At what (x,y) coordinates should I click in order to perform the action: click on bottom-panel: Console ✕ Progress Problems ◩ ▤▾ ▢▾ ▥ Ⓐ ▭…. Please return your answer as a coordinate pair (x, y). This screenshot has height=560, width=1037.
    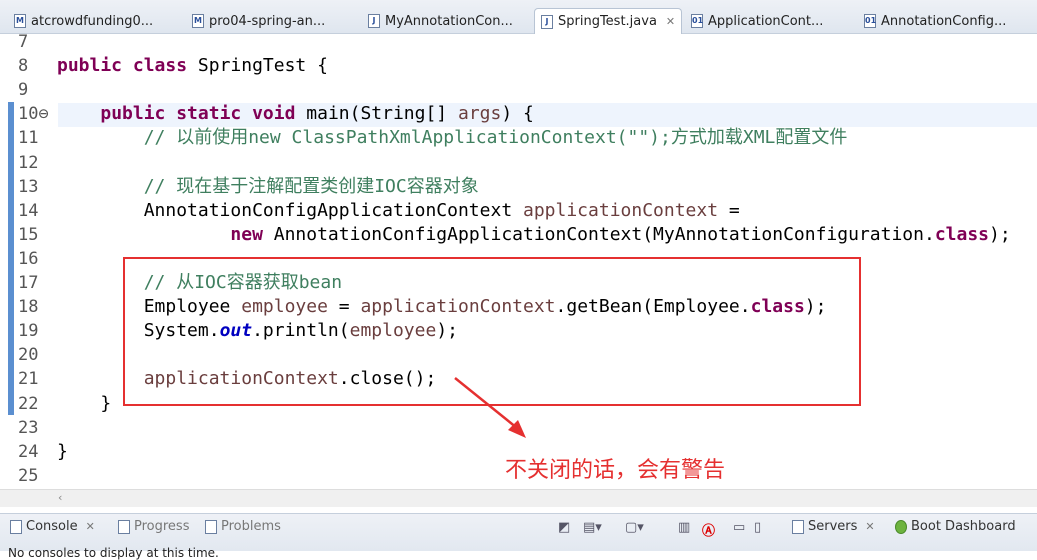
    Looking at the image, I should click on (518, 536).